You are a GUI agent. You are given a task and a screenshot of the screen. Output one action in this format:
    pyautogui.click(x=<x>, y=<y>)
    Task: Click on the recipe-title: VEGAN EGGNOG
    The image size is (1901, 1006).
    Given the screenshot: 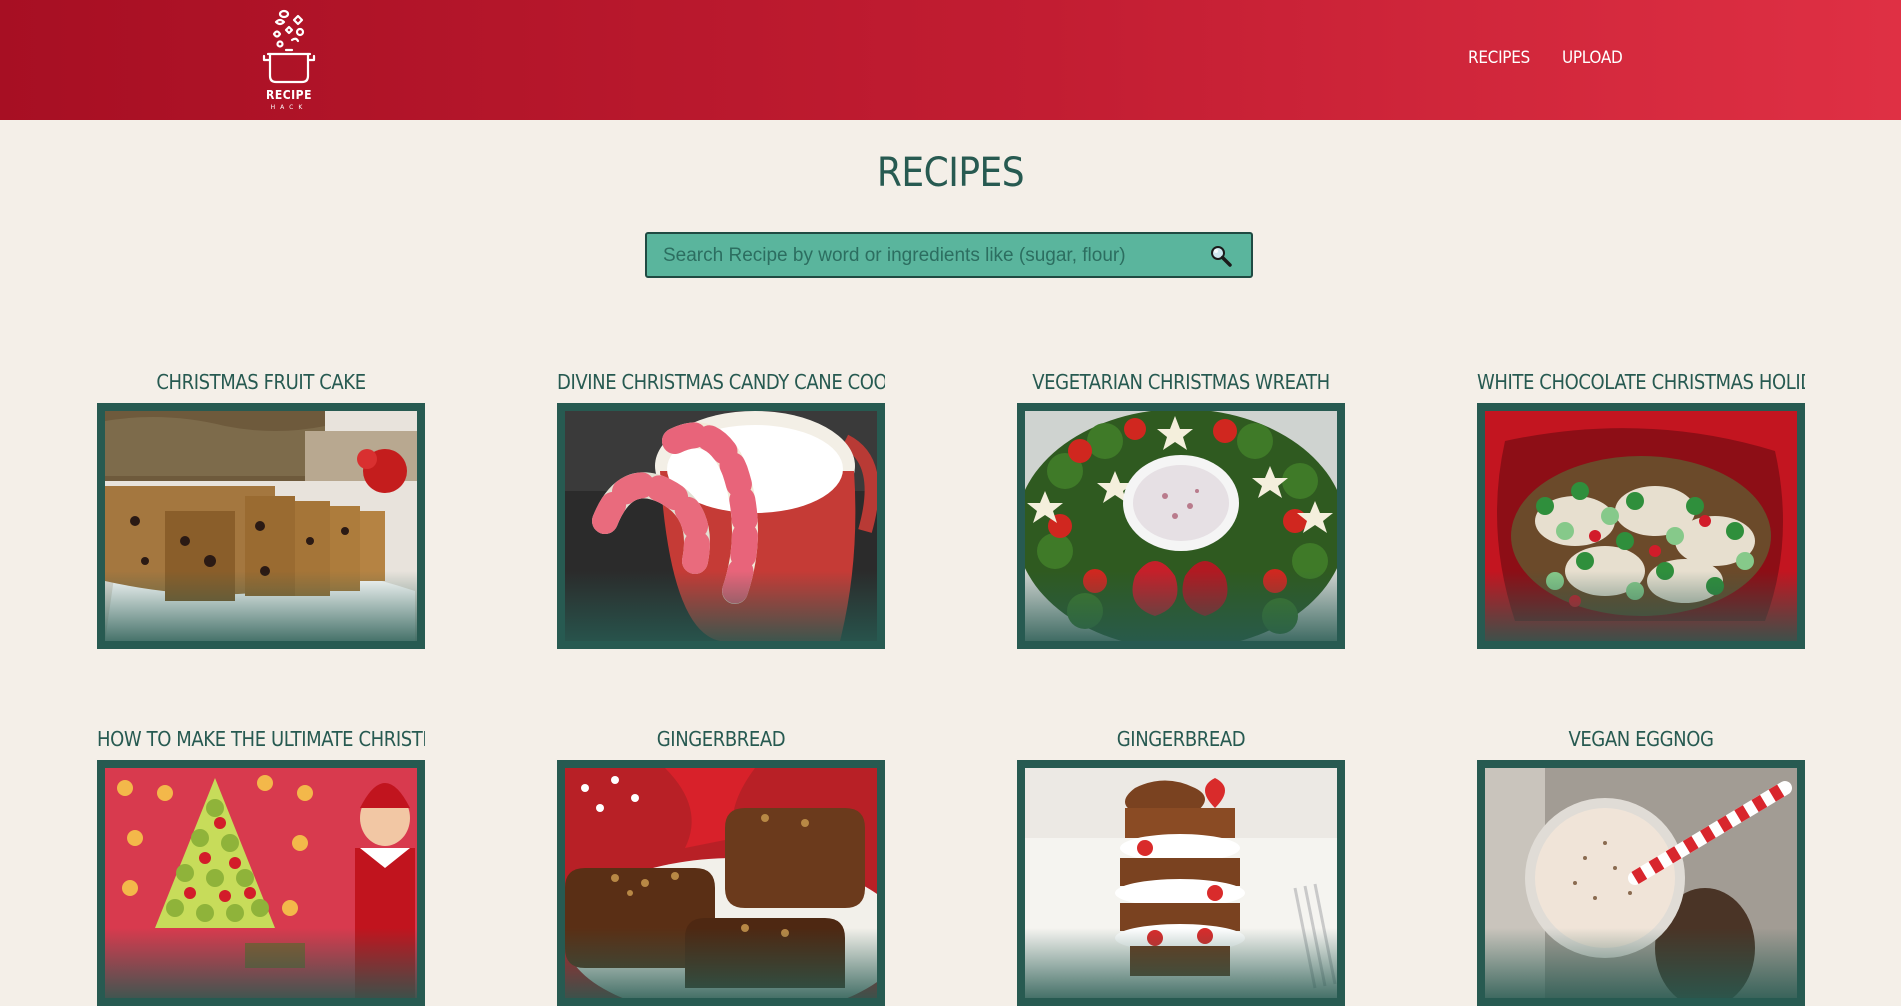 What is the action you would take?
    pyautogui.click(x=1641, y=739)
    